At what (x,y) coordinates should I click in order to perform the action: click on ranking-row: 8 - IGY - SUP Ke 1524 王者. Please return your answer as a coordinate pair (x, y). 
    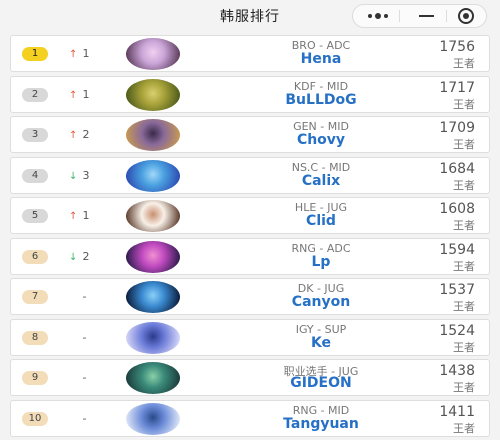
    Looking at the image, I should click on (250, 337).